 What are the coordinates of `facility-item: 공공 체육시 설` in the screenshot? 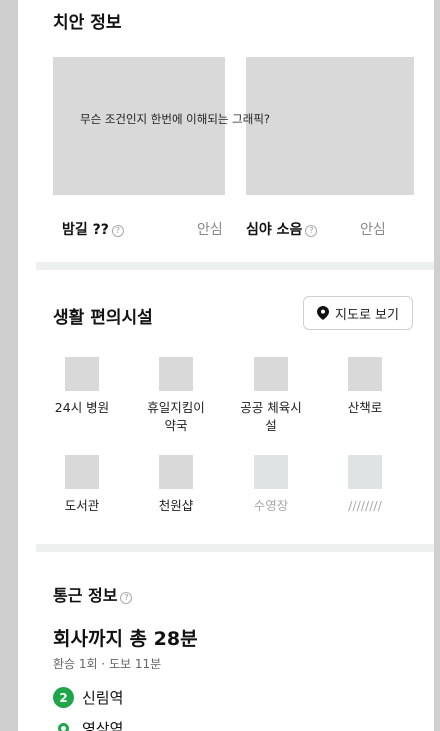 It's located at (271, 396).